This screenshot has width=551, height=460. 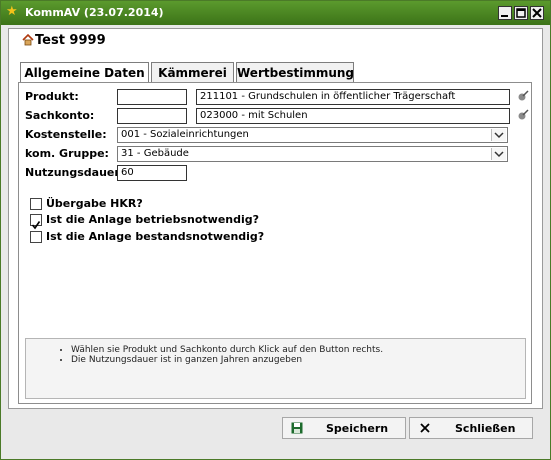 What do you see at coordinates (28, 40) in the screenshot?
I see `house-icon` at bounding box center [28, 40].